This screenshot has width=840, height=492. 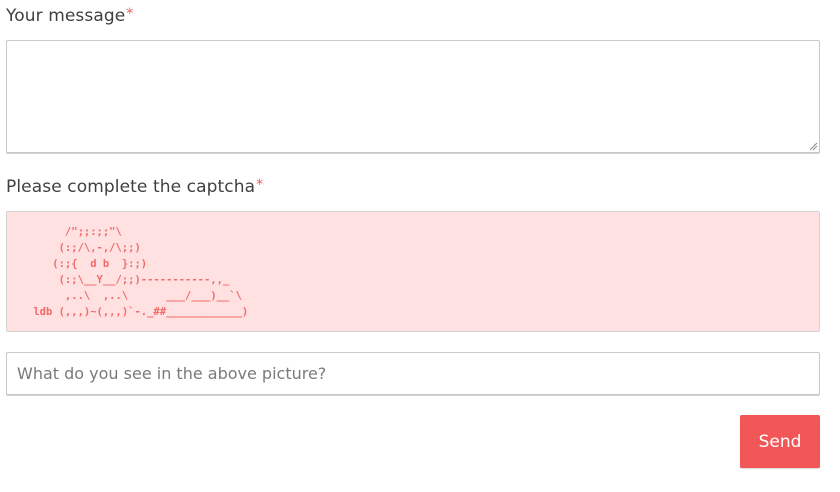 I want to click on message-label-text: Your message, so click(x=66, y=16).